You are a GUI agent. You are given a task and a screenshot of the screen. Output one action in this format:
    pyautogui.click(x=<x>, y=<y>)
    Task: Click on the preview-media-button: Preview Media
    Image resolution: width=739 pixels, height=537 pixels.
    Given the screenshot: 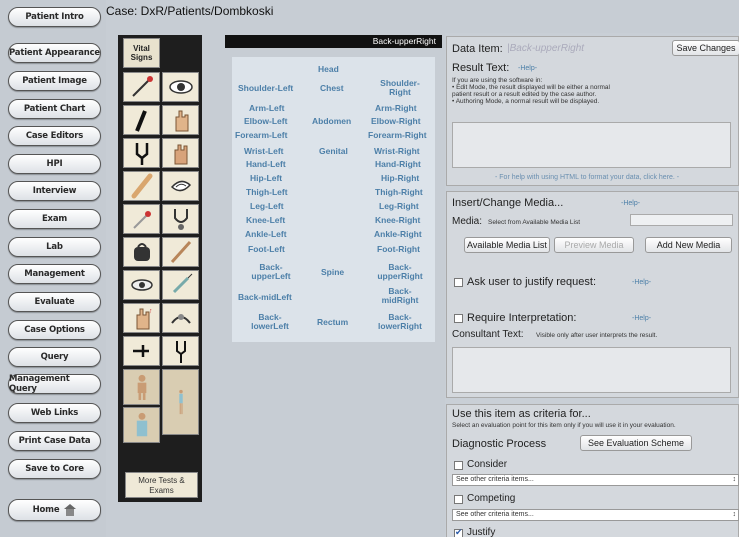 What is the action you would take?
    pyautogui.click(x=594, y=245)
    